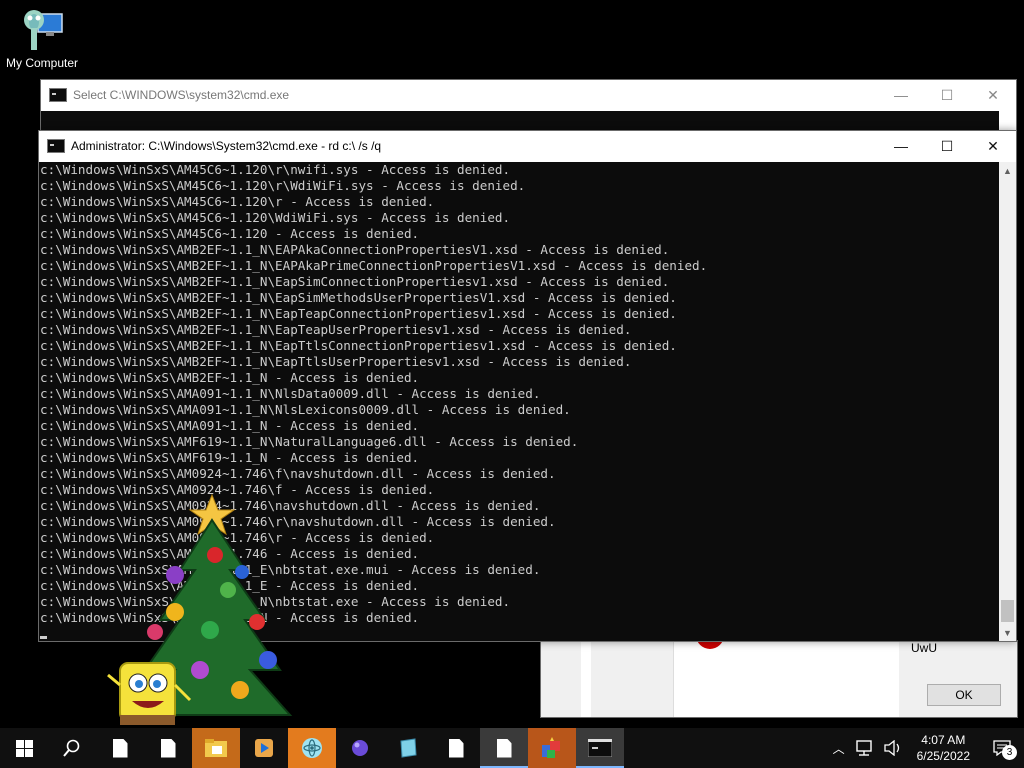 This screenshot has height=768, width=1024. I want to click on taskbar-app-notepad, so click(408, 748).